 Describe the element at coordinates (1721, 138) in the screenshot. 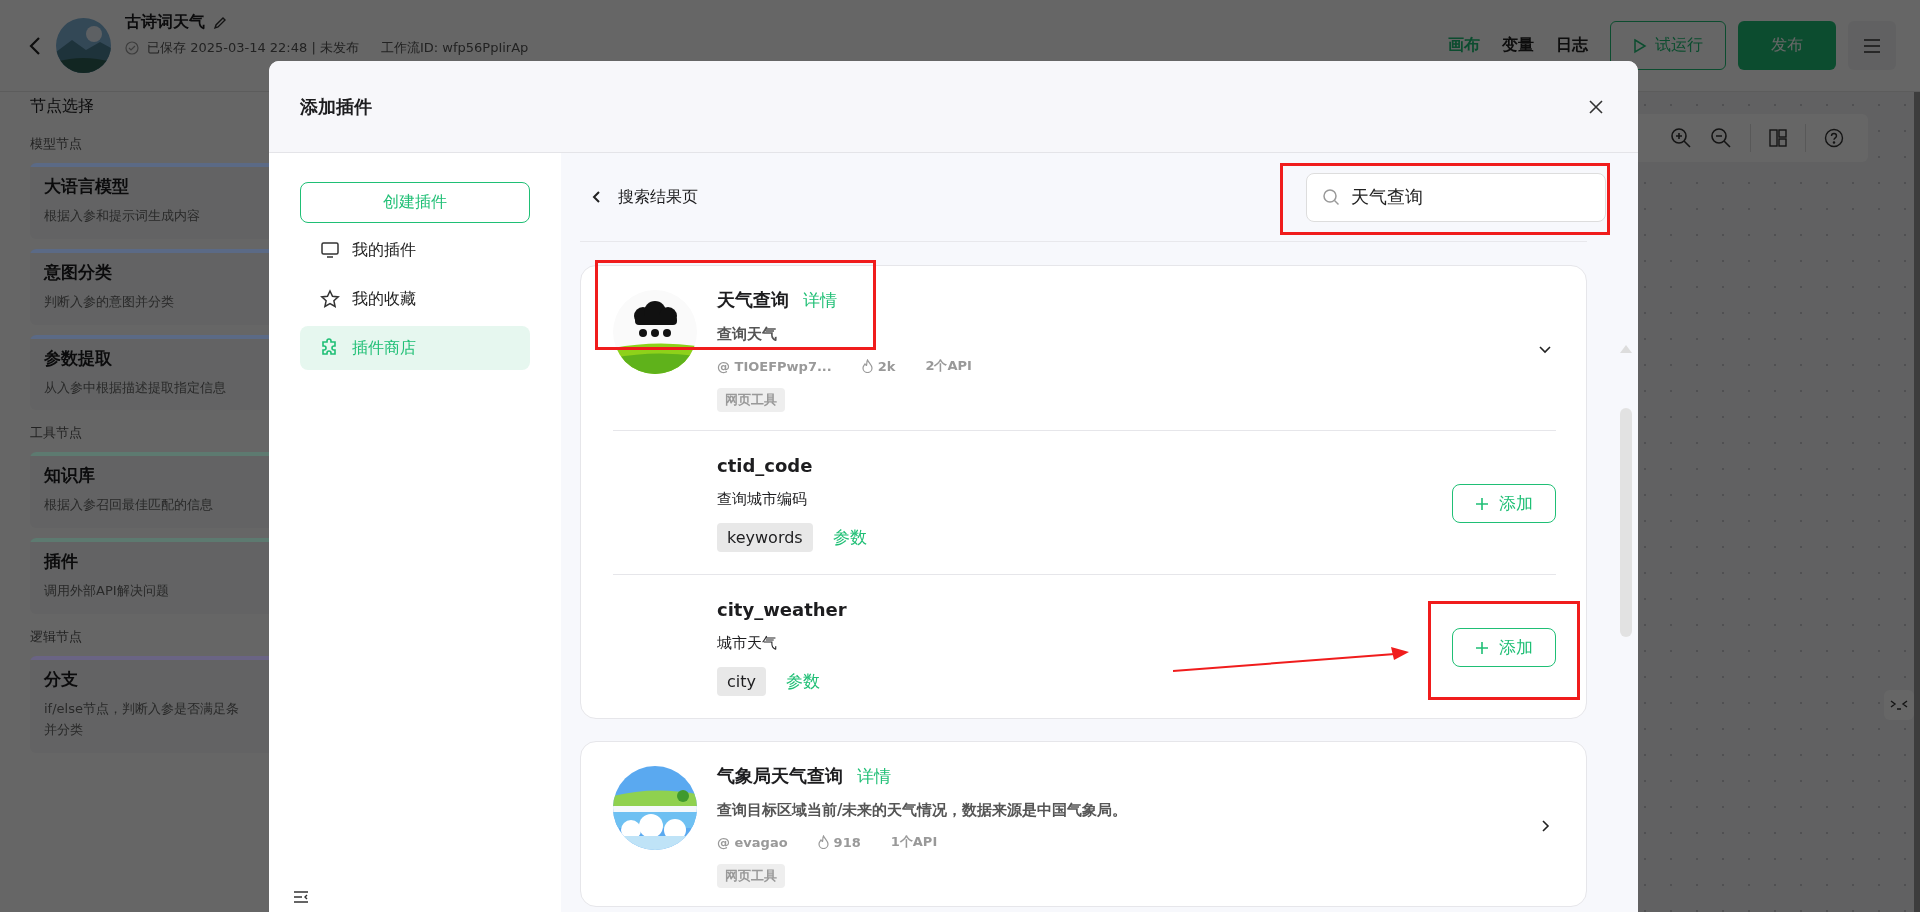

I see `zoom-out-icon` at that location.